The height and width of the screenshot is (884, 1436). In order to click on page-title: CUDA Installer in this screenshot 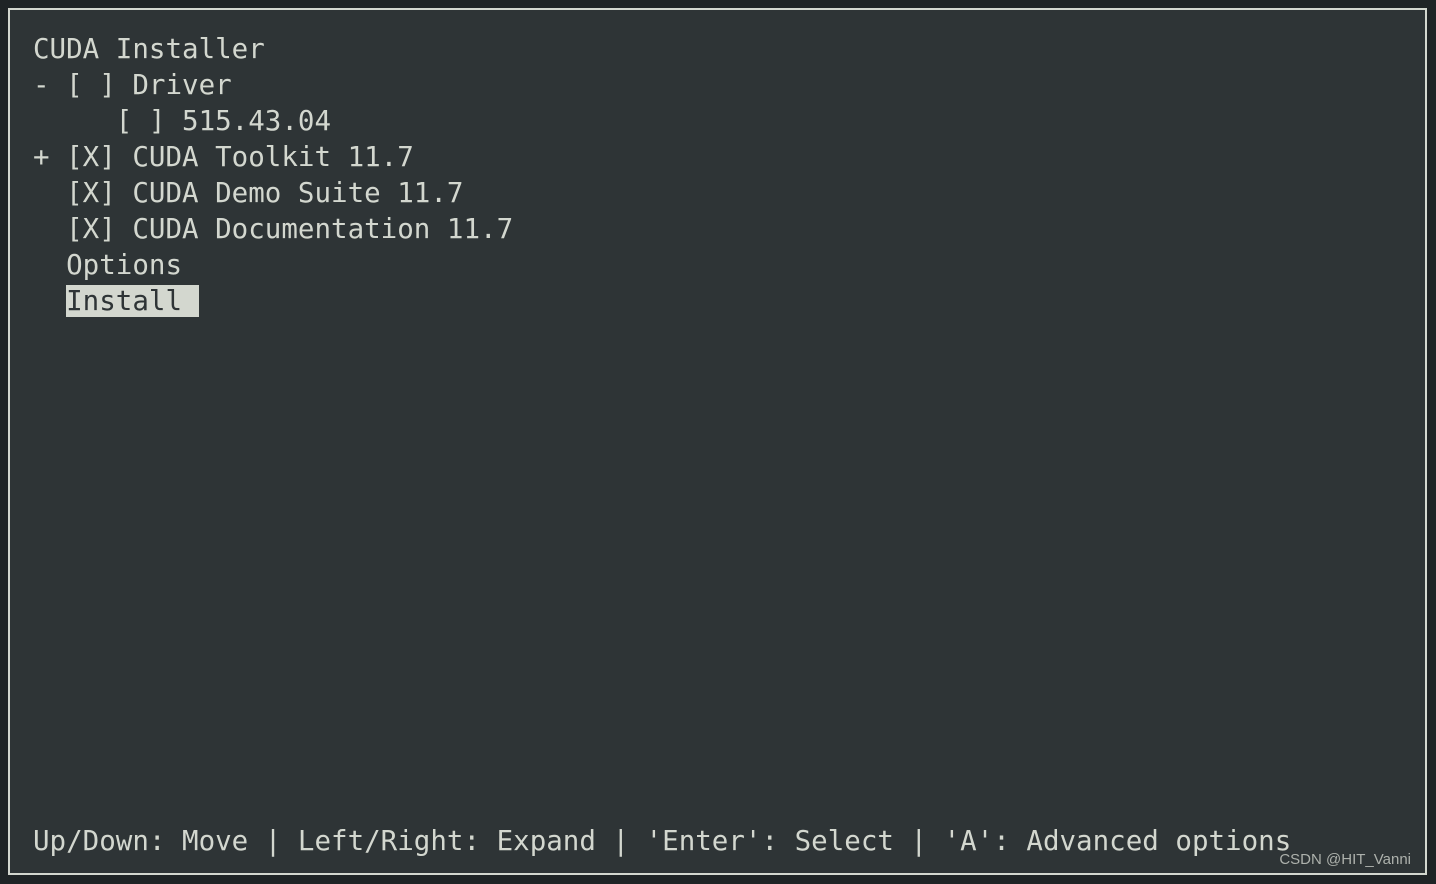, I will do `click(149, 49)`.